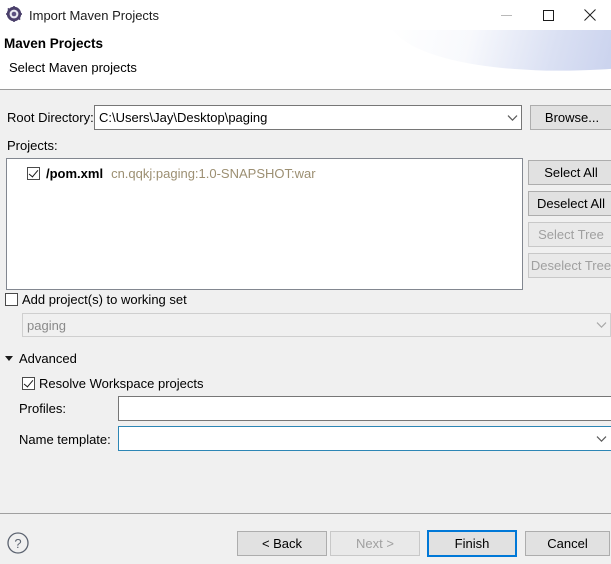  Describe the element at coordinates (54, 43) in the screenshot. I see `page-title: Maven Projects` at that location.